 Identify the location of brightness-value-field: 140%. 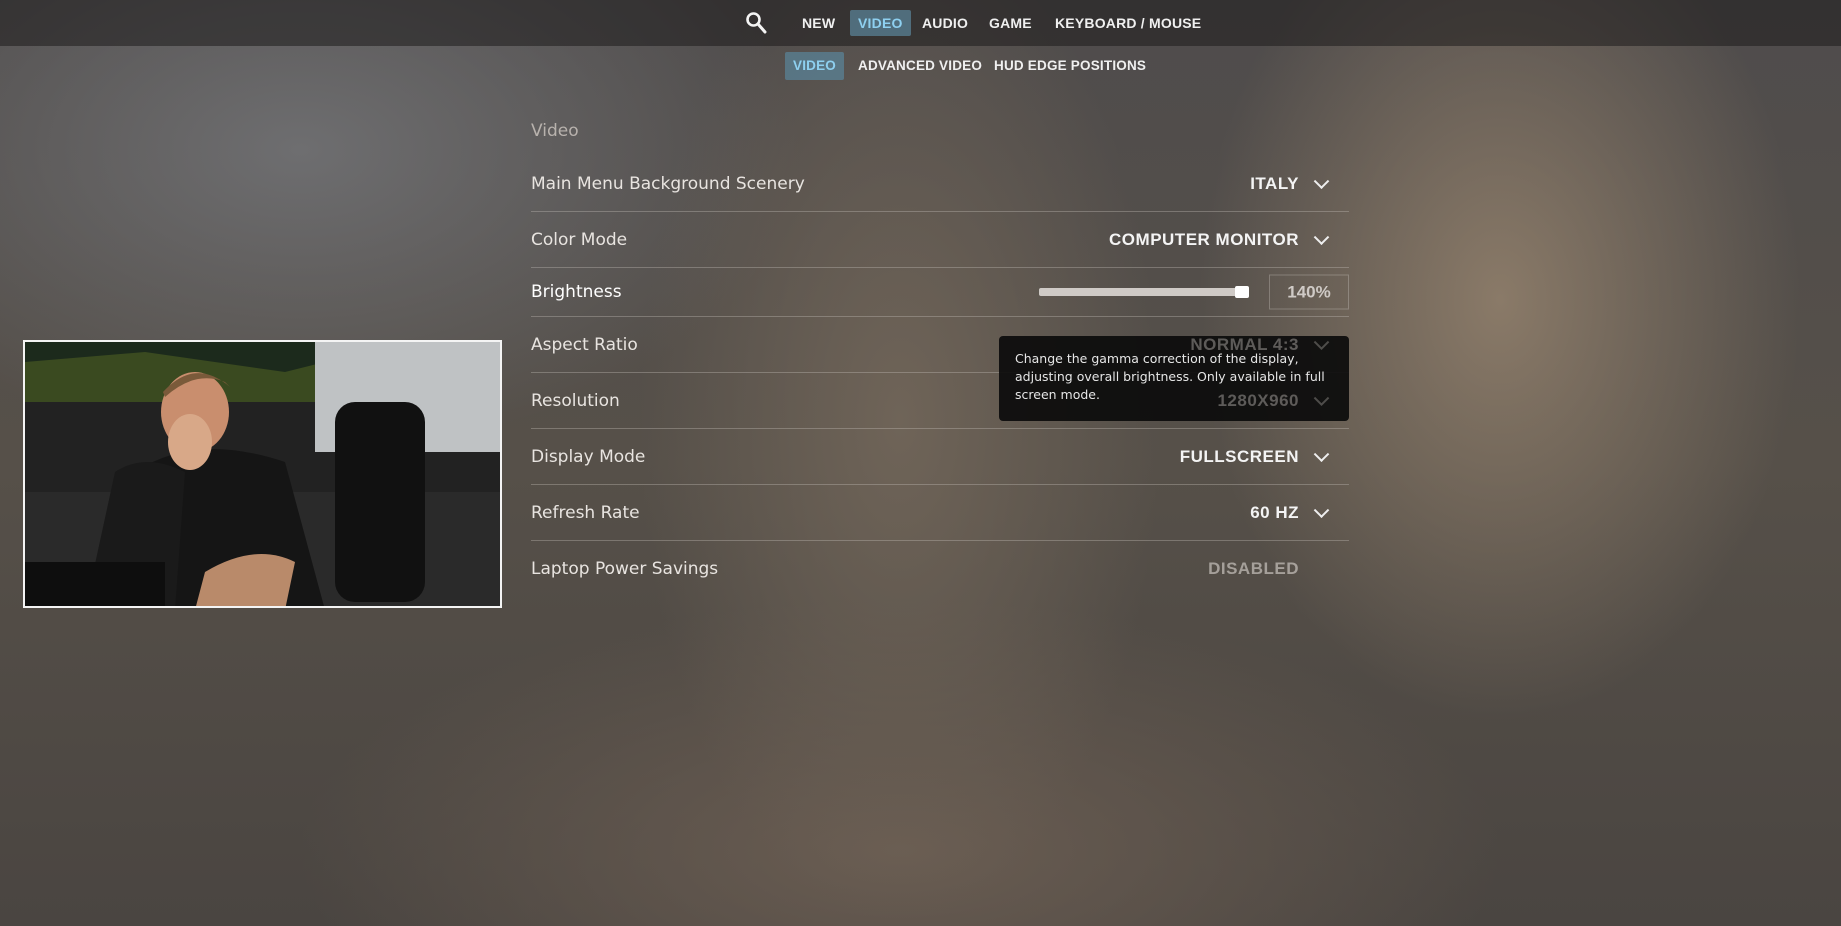
(1309, 292).